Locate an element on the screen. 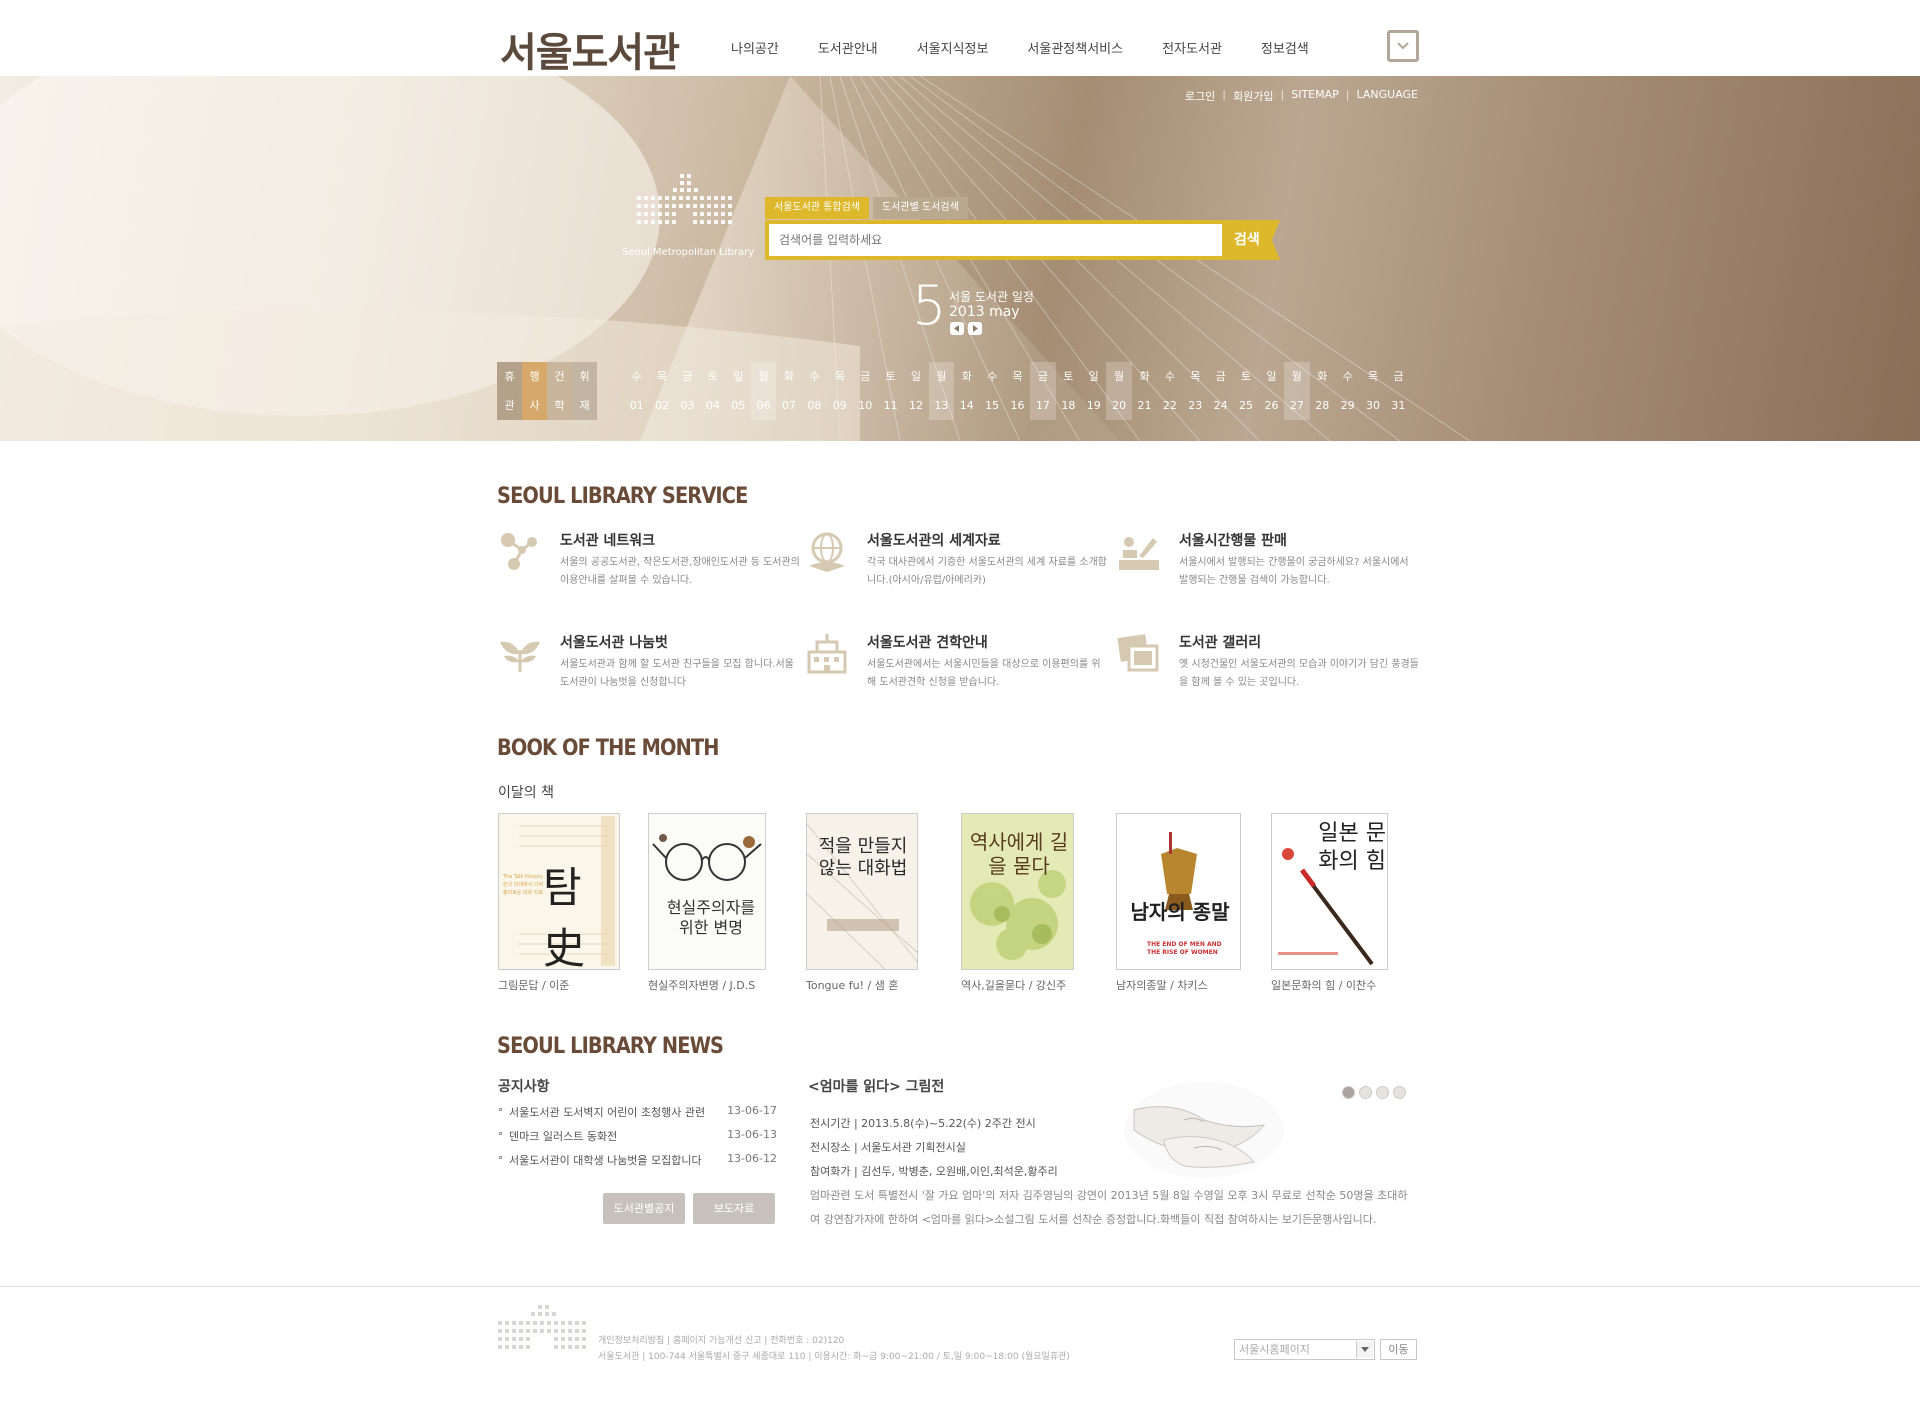  calendar-date: 26 is located at coordinates (1271, 405).